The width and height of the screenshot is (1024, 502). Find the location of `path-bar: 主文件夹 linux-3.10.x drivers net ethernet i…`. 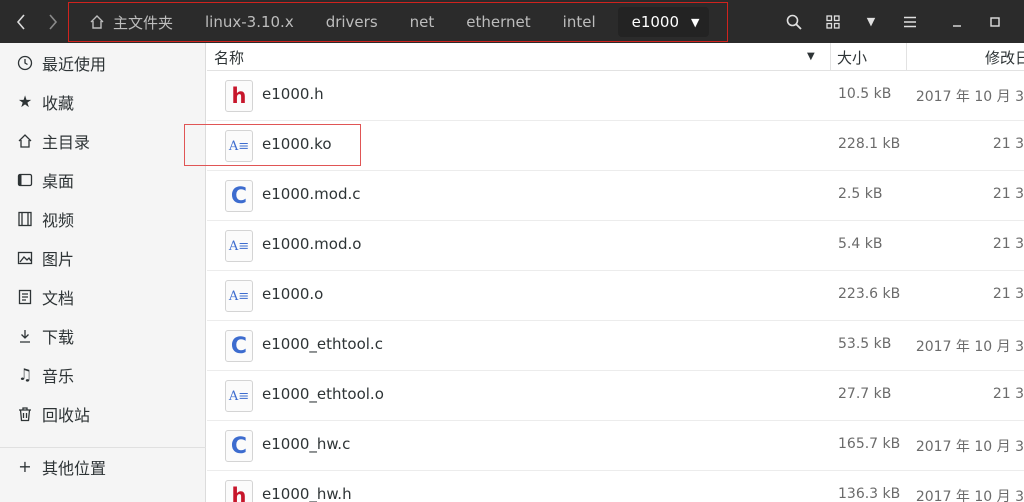

path-bar: 主文件夹 linux-3.10.x drivers net ethernet i… is located at coordinates (398, 22).